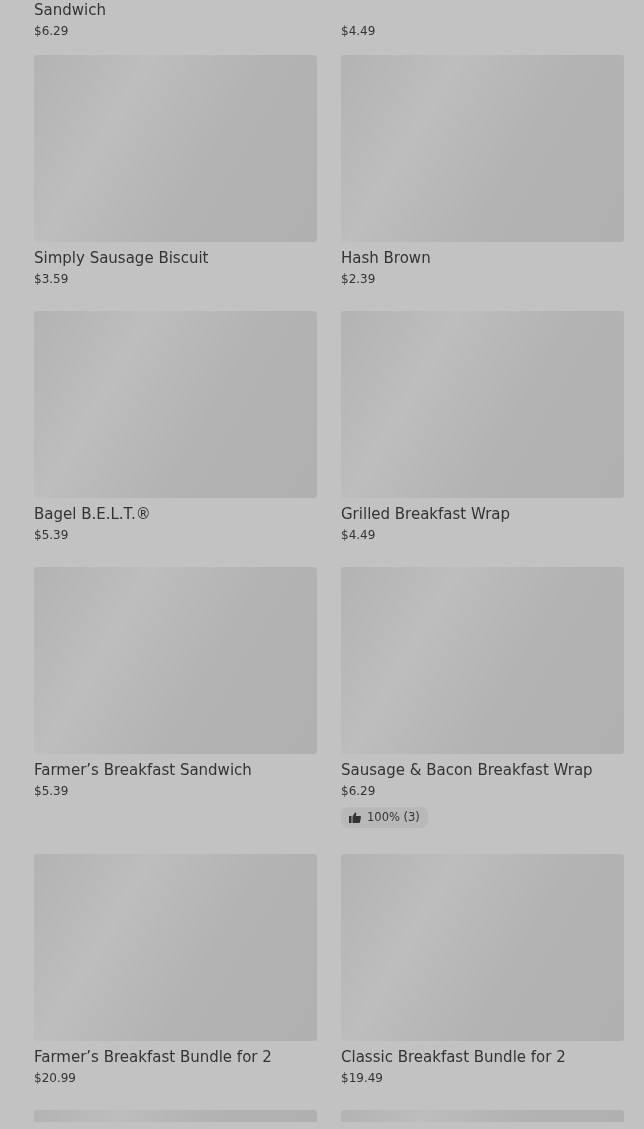  What do you see at coordinates (386, 258) in the screenshot?
I see `item-name: Hash Brown` at bounding box center [386, 258].